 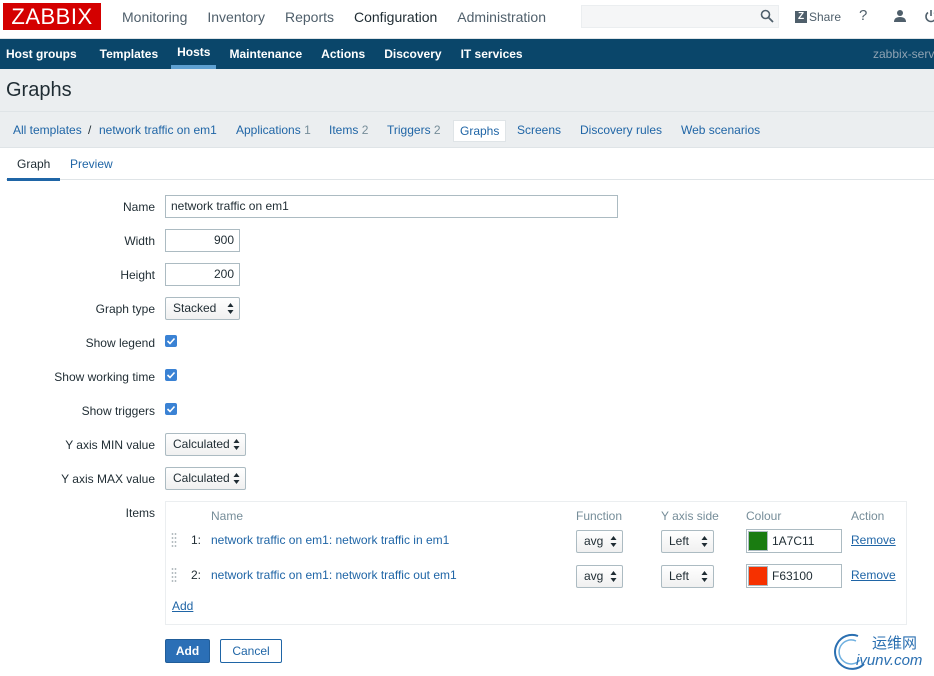 I want to click on help-icon: ?, so click(x=863, y=15).